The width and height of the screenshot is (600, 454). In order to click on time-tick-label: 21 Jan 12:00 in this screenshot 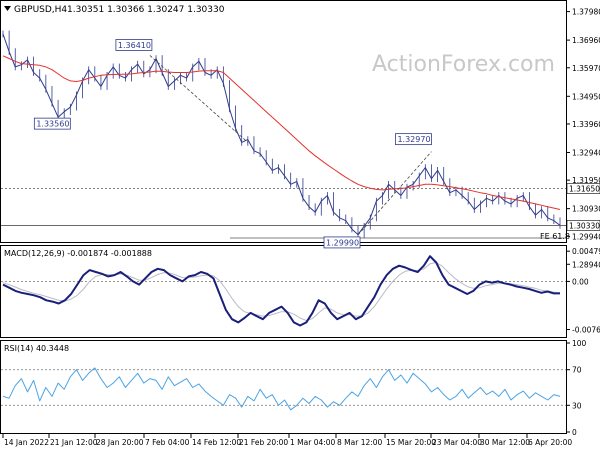, I will do `click(74, 442)`.